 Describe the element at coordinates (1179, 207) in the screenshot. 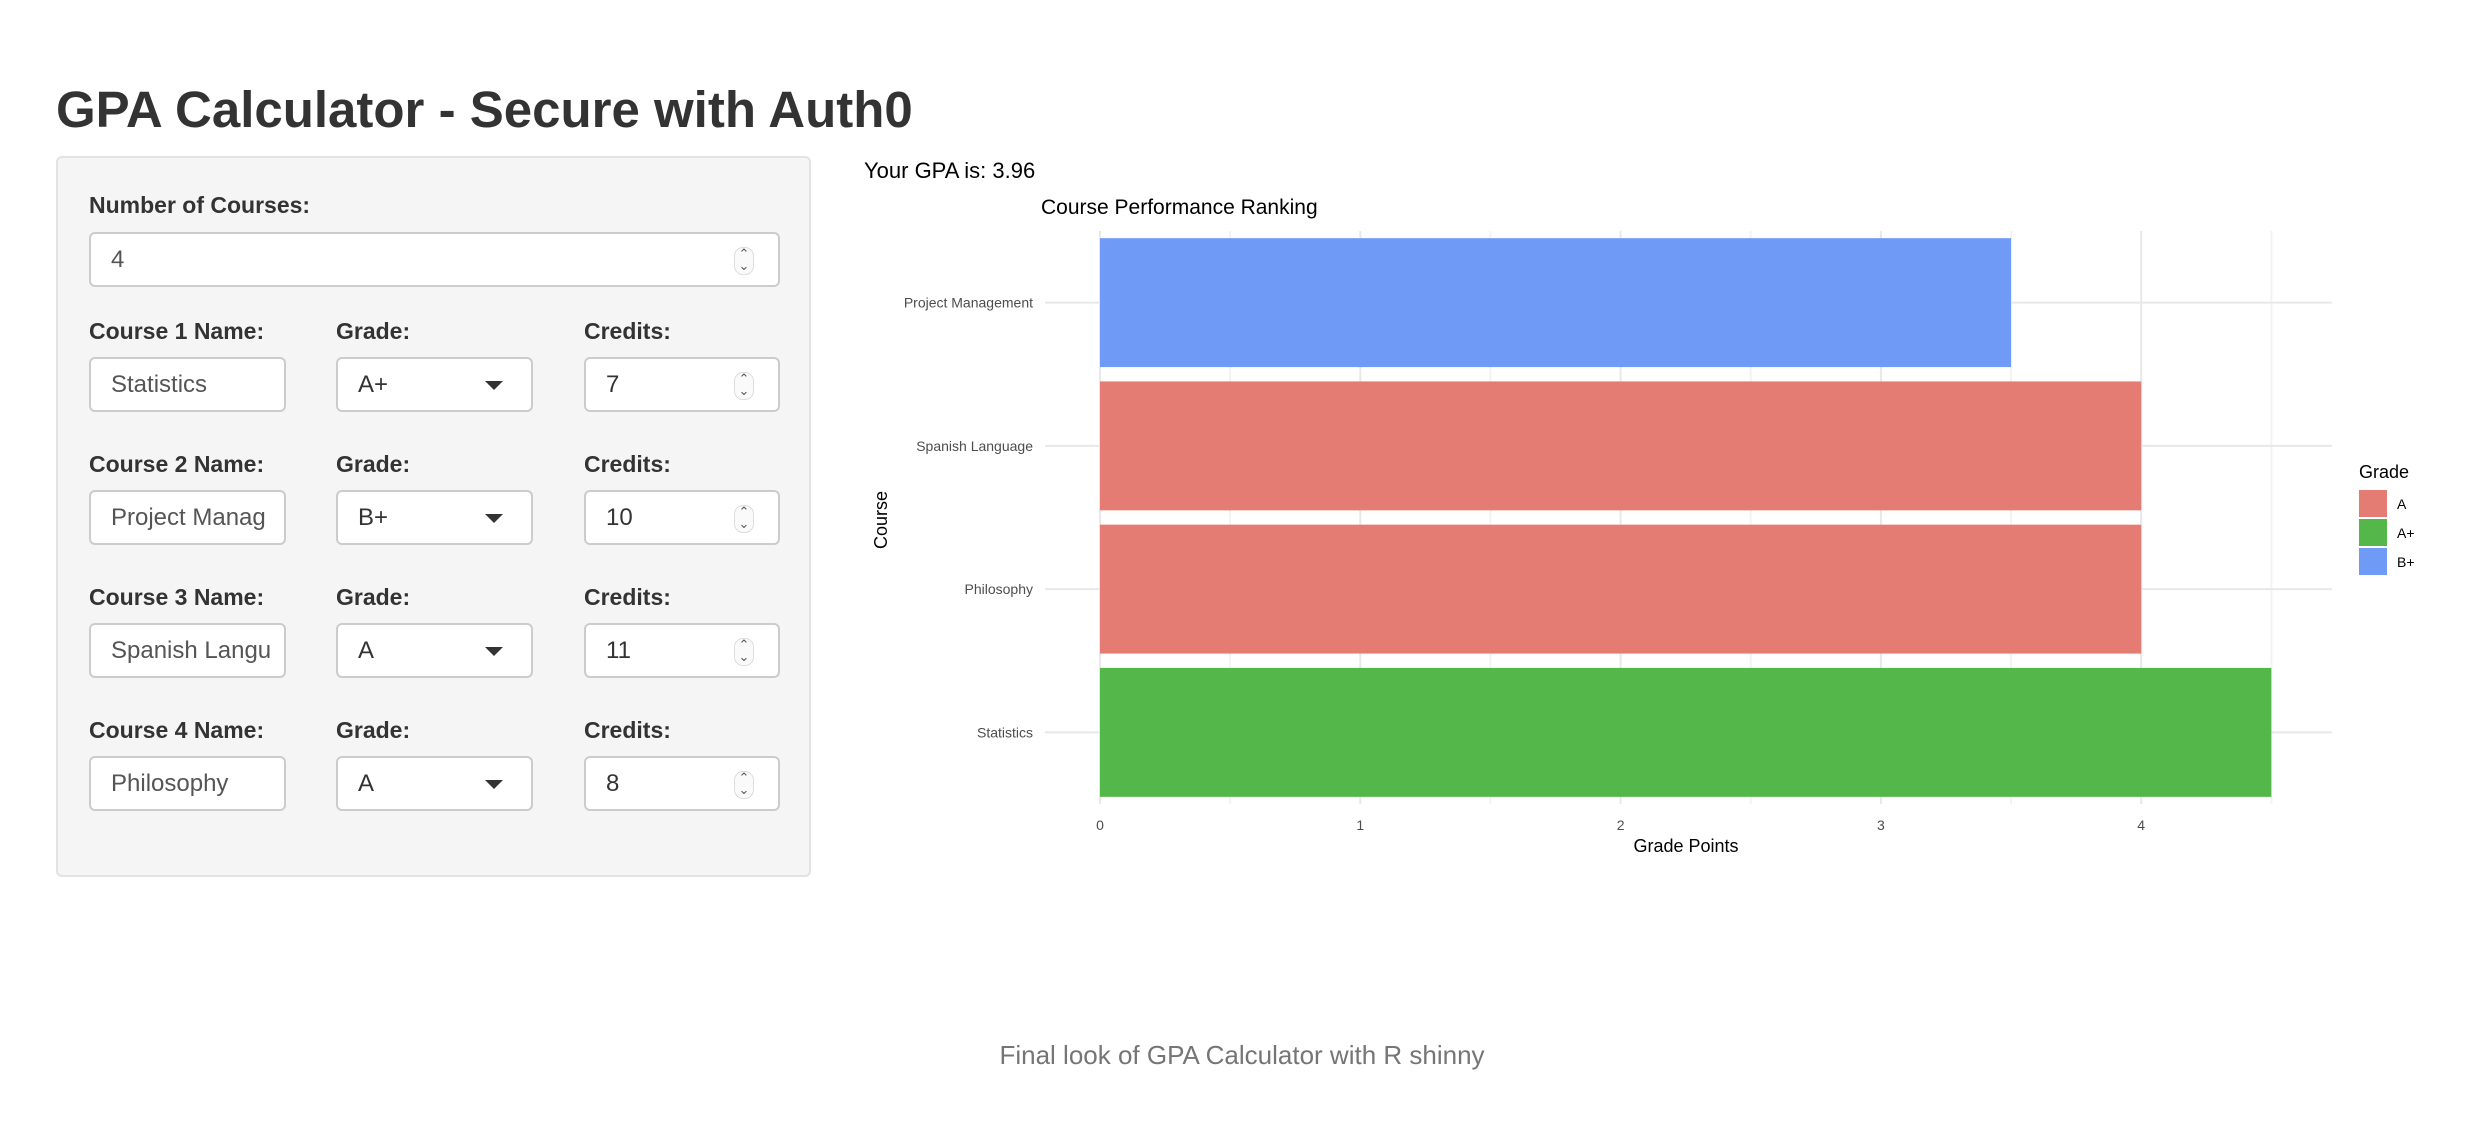

I see `chart-title: Course Performance Ranking` at that location.